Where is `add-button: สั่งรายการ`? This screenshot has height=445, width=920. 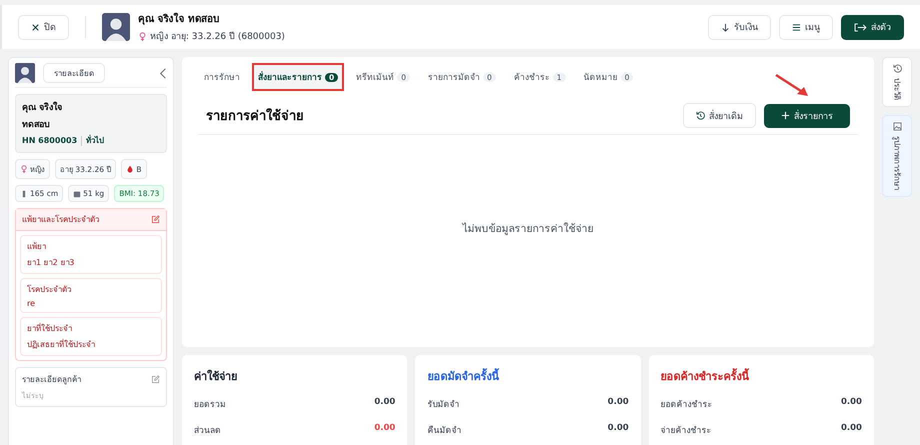
add-button: สั่งรายการ is located at coordinates (807, 116).